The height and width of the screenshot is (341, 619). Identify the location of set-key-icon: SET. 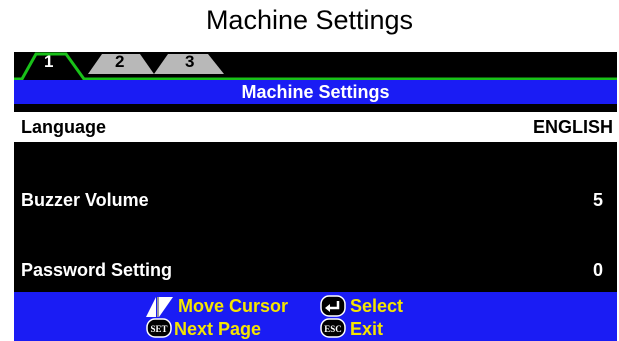
(159, 328).